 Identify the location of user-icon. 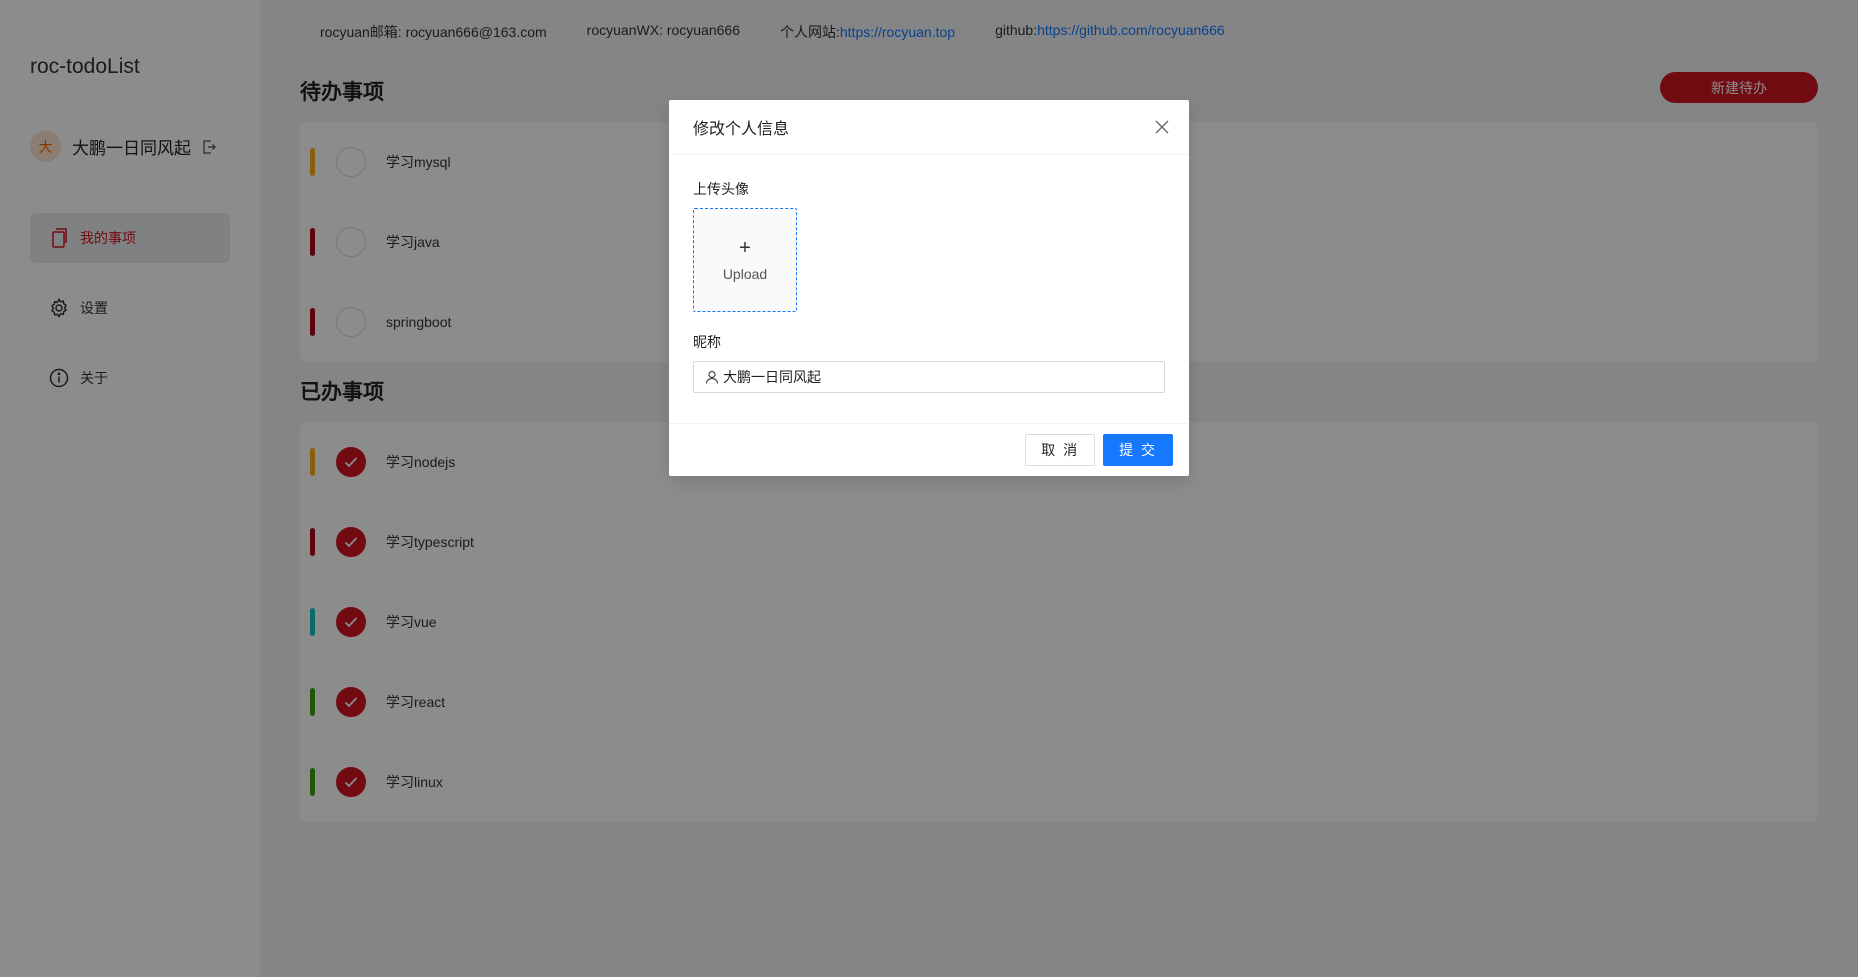
(712, 377).